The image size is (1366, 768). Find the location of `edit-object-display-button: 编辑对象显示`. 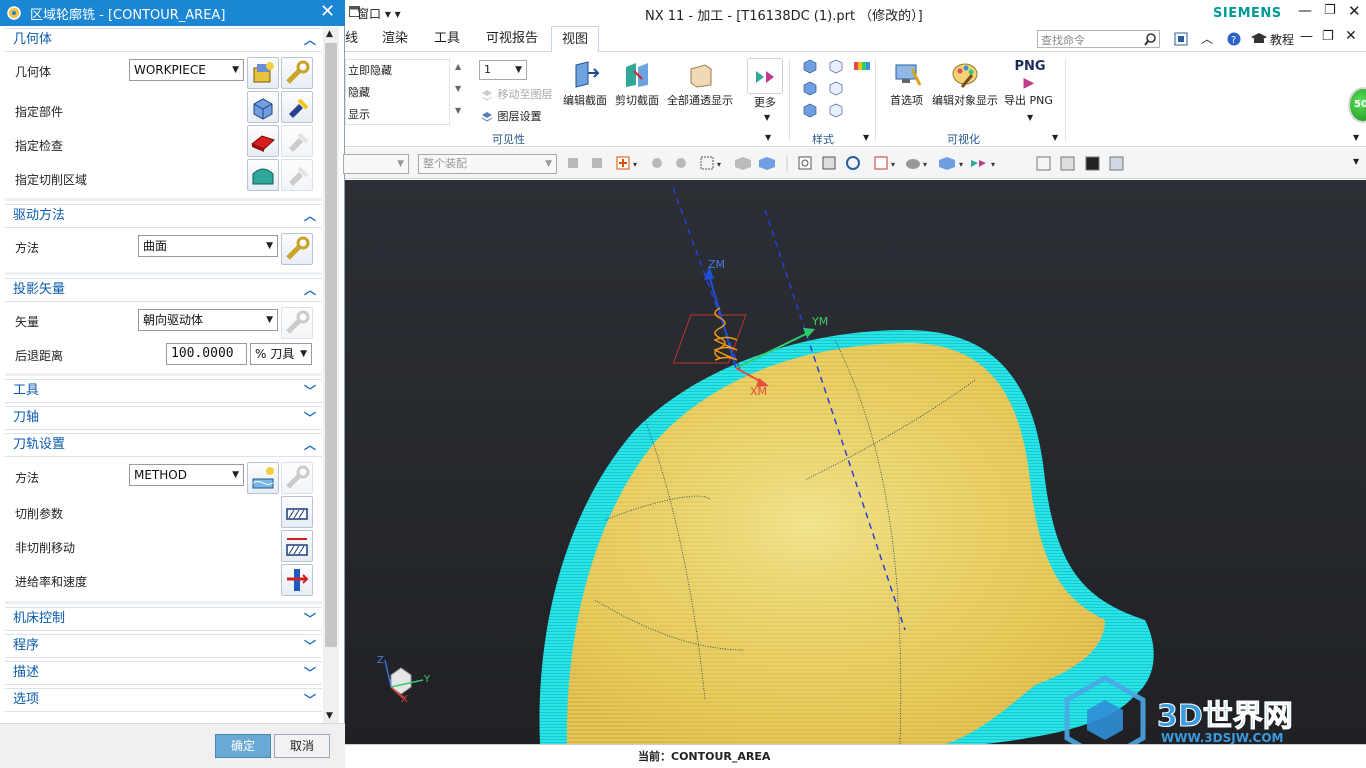

edit-object-display-button: 编辑对象显示 is located at coordinates (965, 83).